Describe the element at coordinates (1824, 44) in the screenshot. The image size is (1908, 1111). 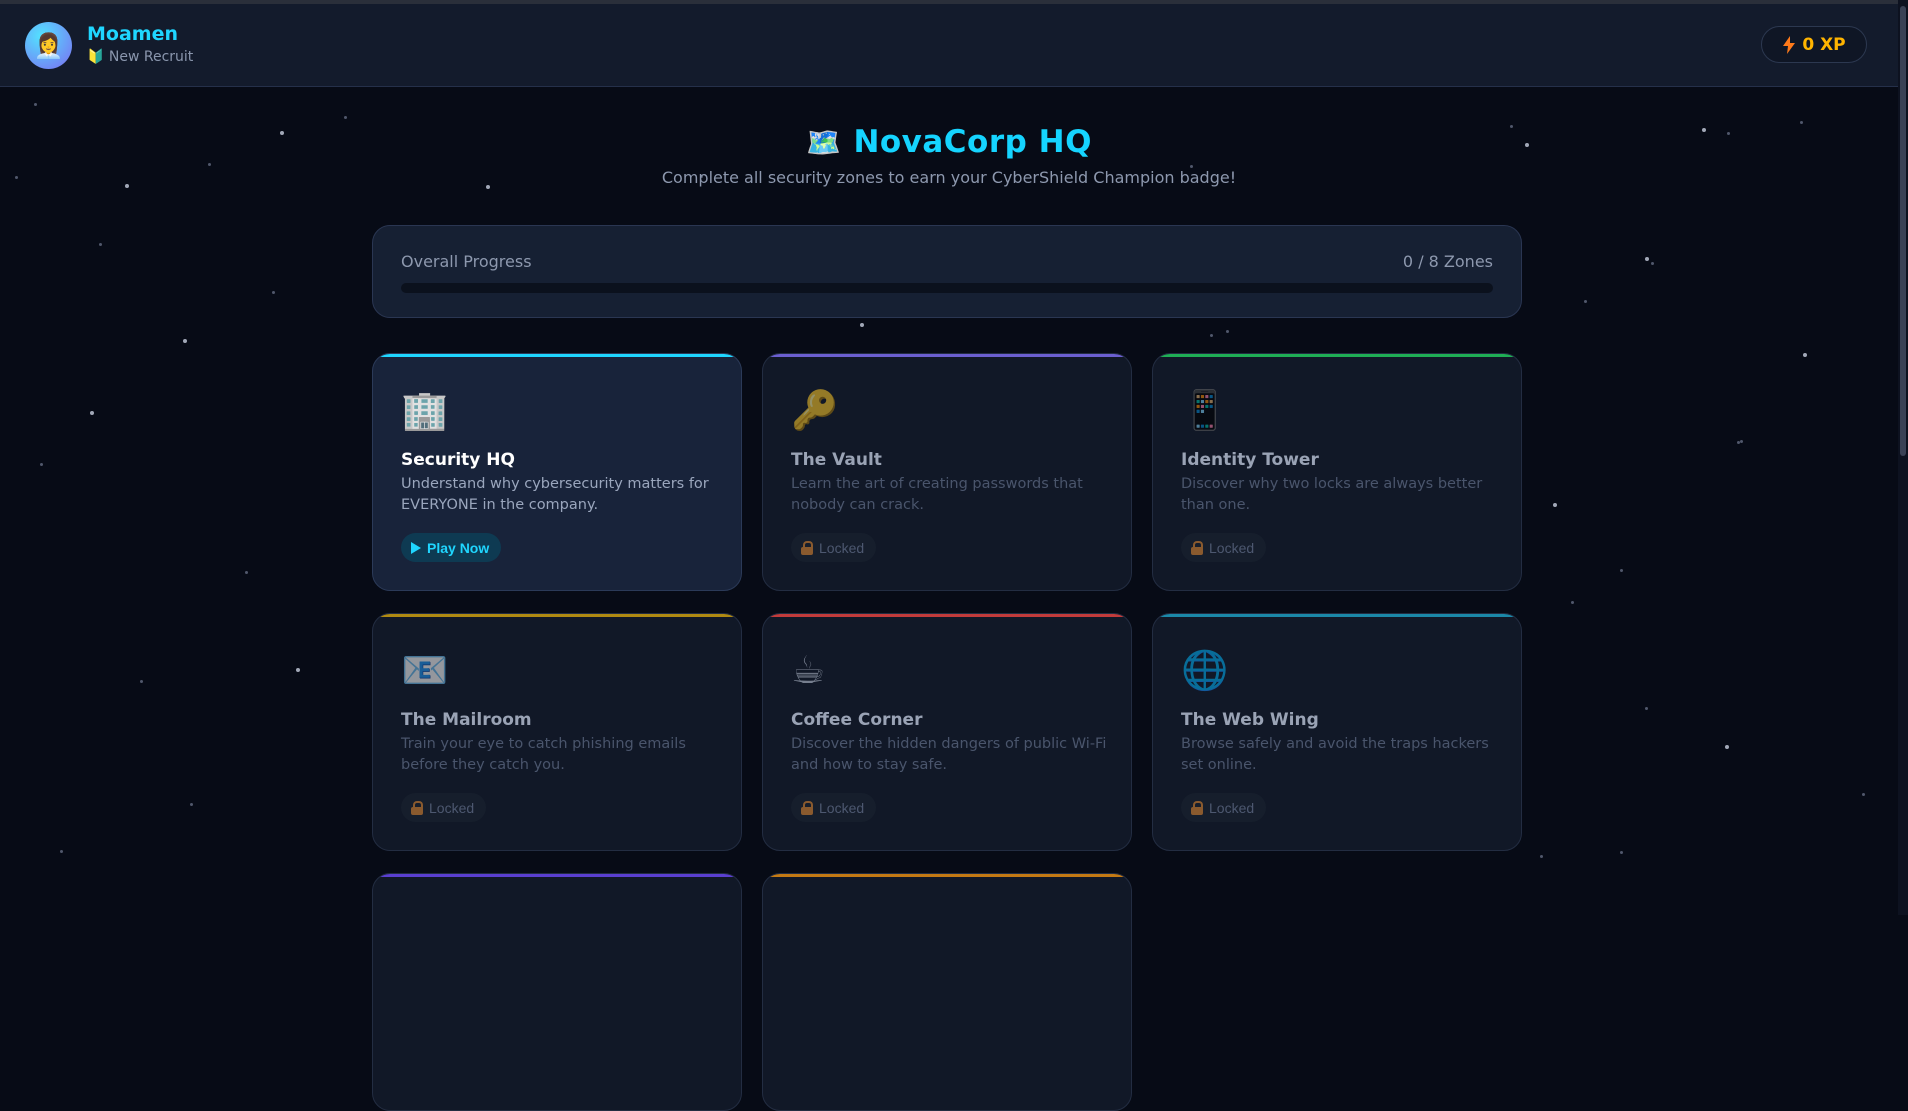
I see `xp-value: 0 XP` at that location.